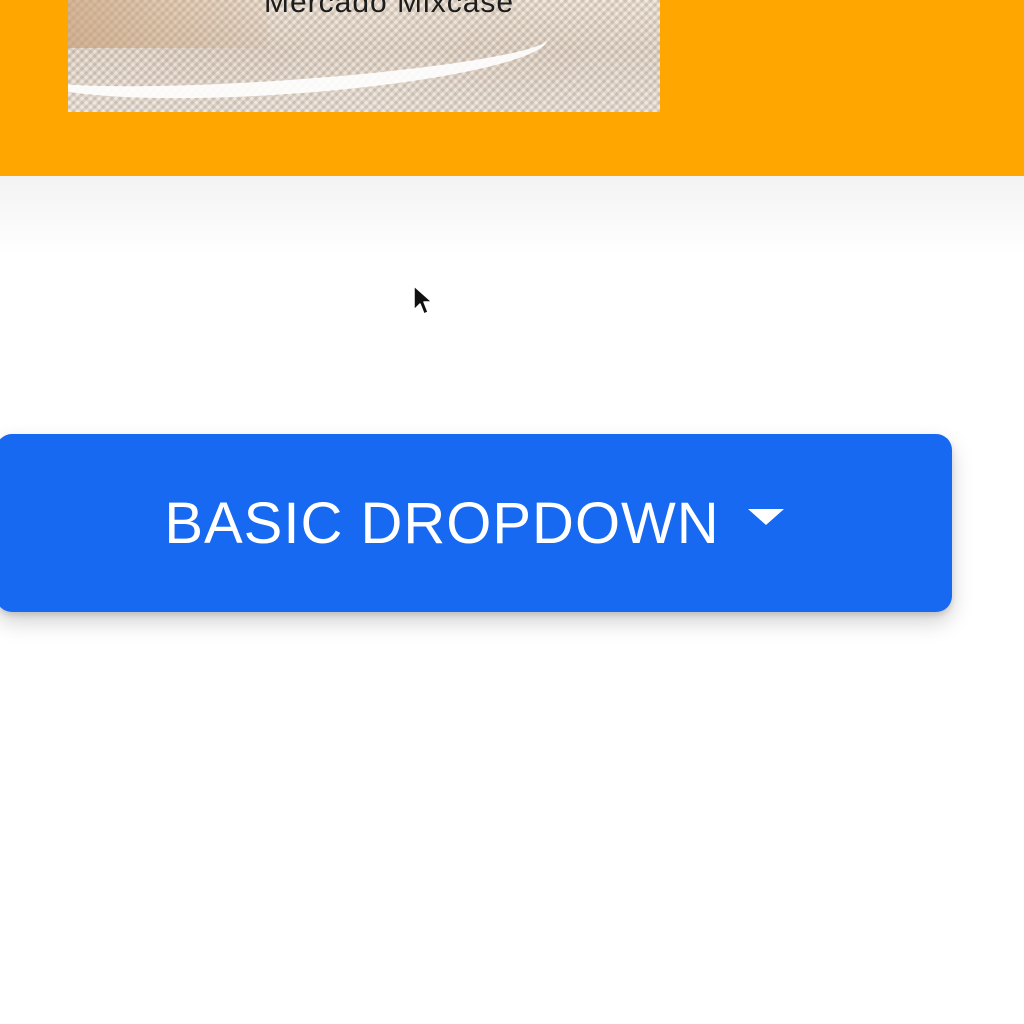 This screenshot has width=1024, height=1024. What do you see at coordinates (512, 216) in the screenshot?
I see `header-shadow` at bounding box center [512, 216].